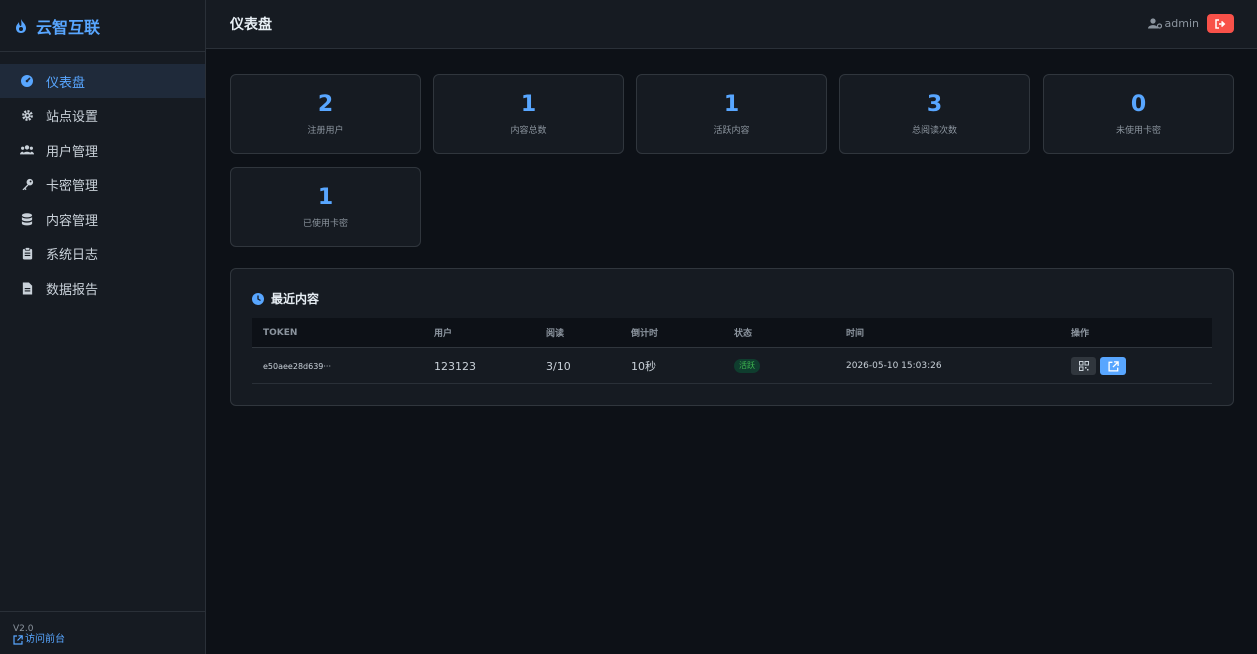 The image size is (1257, 654). What do you see at coordinates (855, 334) in the screenshot?
I see `column-header-time: 时间` at bounding box center [855, 334].